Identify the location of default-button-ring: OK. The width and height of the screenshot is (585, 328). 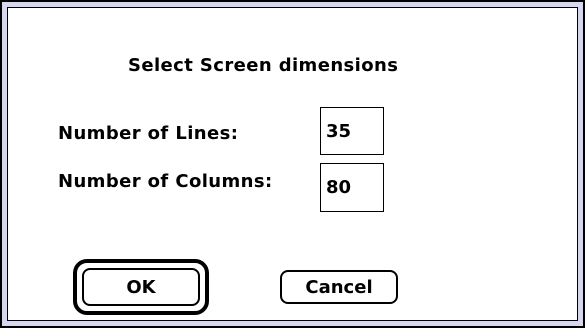
(141, 287).